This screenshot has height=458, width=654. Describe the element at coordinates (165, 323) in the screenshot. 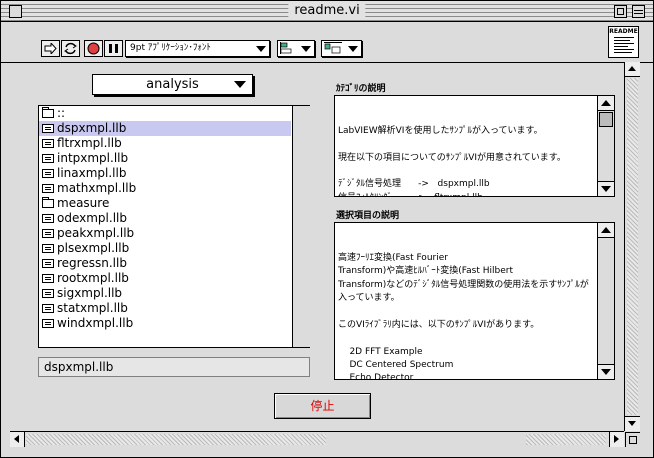

I see `list-item: windxmpl.llb` at that location.